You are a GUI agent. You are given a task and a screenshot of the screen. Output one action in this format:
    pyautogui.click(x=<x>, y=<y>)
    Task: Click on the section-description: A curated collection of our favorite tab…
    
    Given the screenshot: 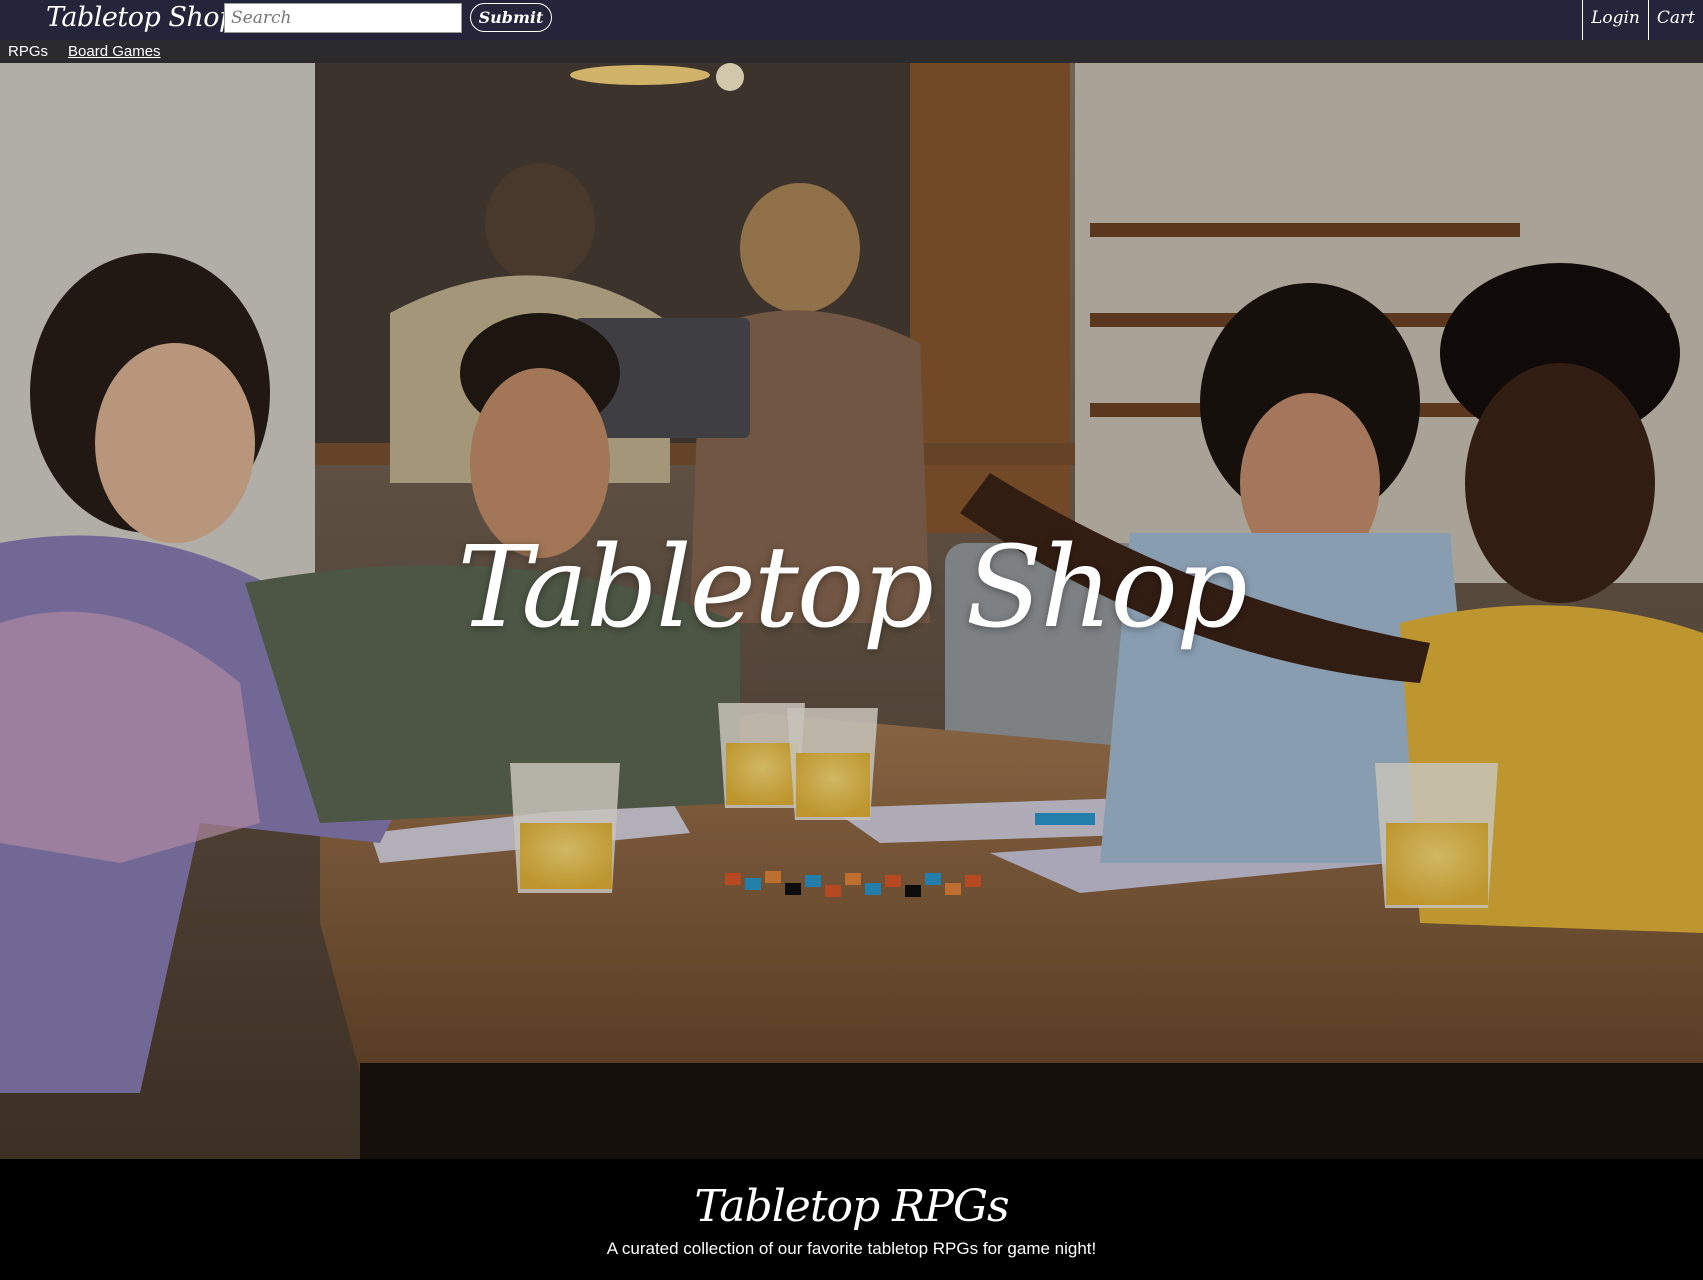 What is the action you would take?
    pyautogui.click(x=851, y=1248)
    